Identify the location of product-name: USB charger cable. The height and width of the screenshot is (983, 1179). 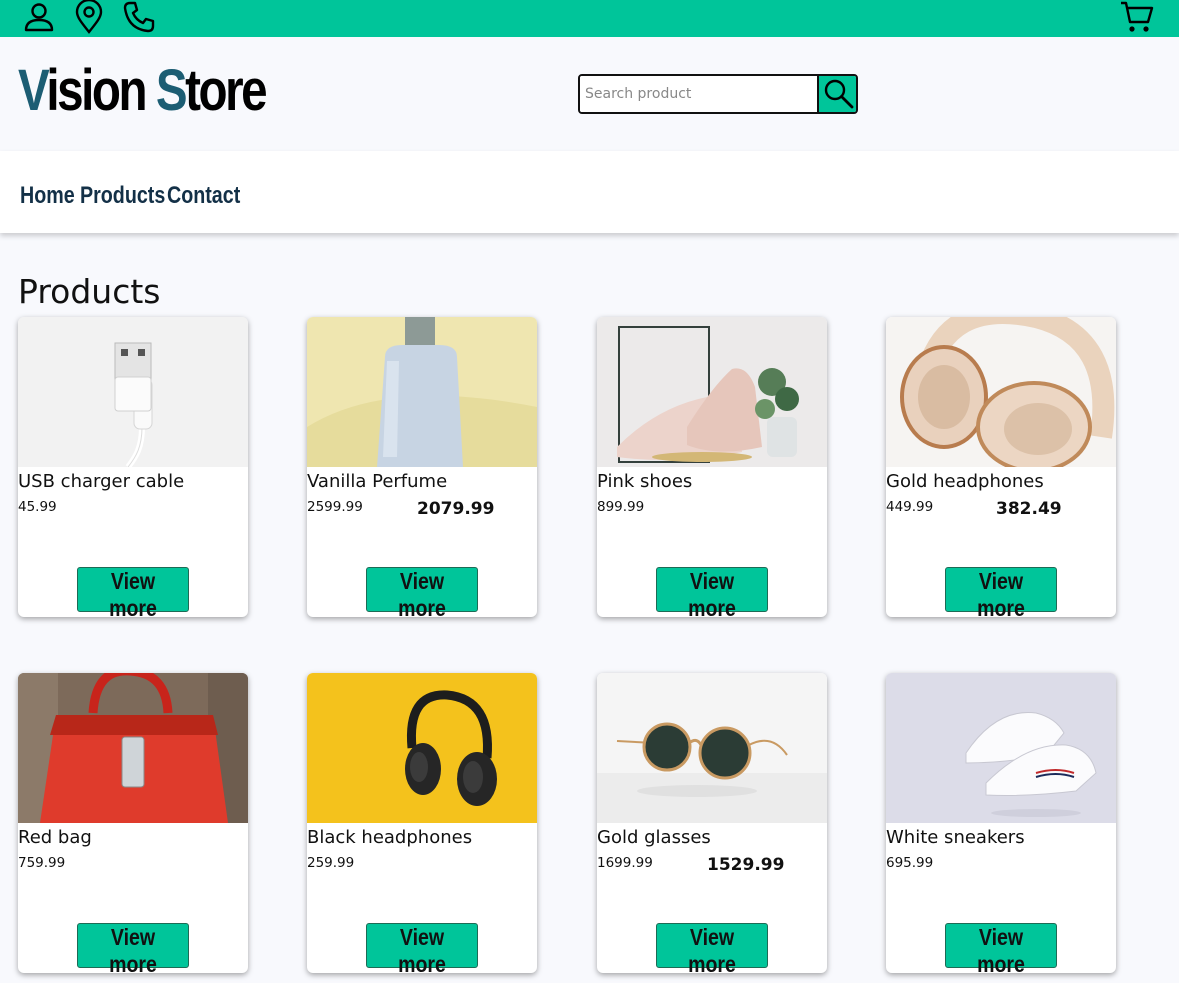
(101, 481).